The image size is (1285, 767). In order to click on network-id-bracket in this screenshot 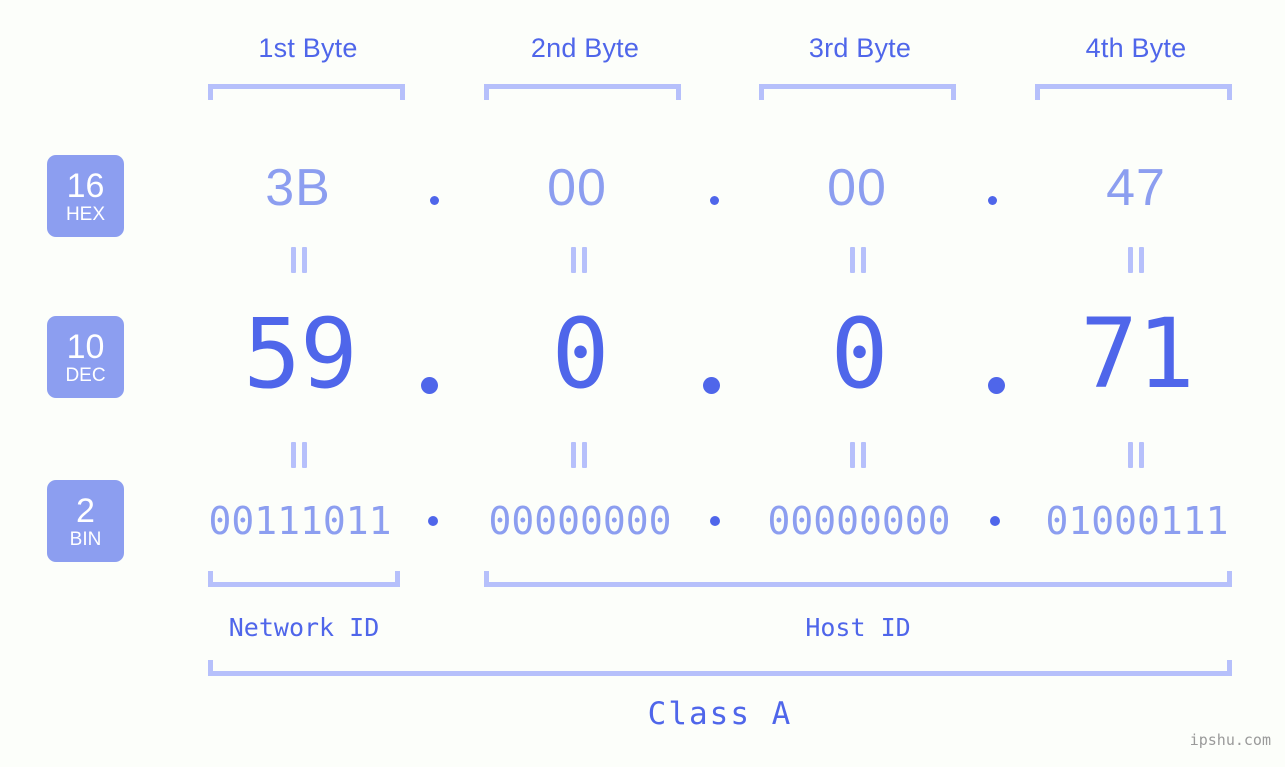, I will do `click(304, 579)`.